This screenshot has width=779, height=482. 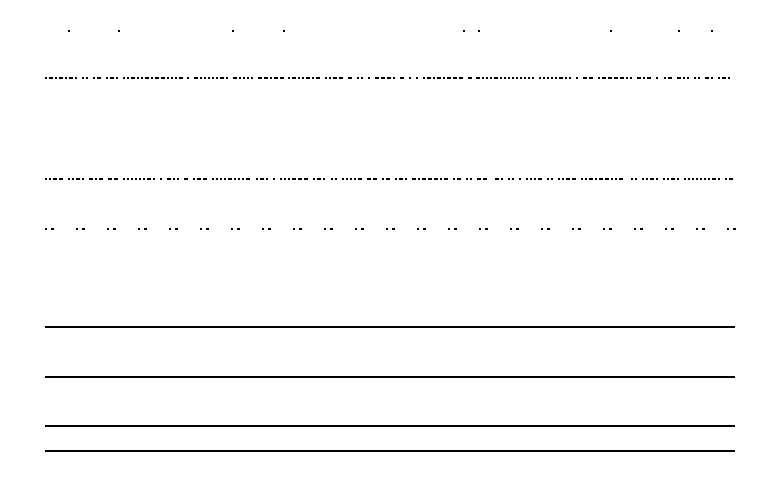 I want to click on dotted-row-sparse, so click(x=389, y=229).